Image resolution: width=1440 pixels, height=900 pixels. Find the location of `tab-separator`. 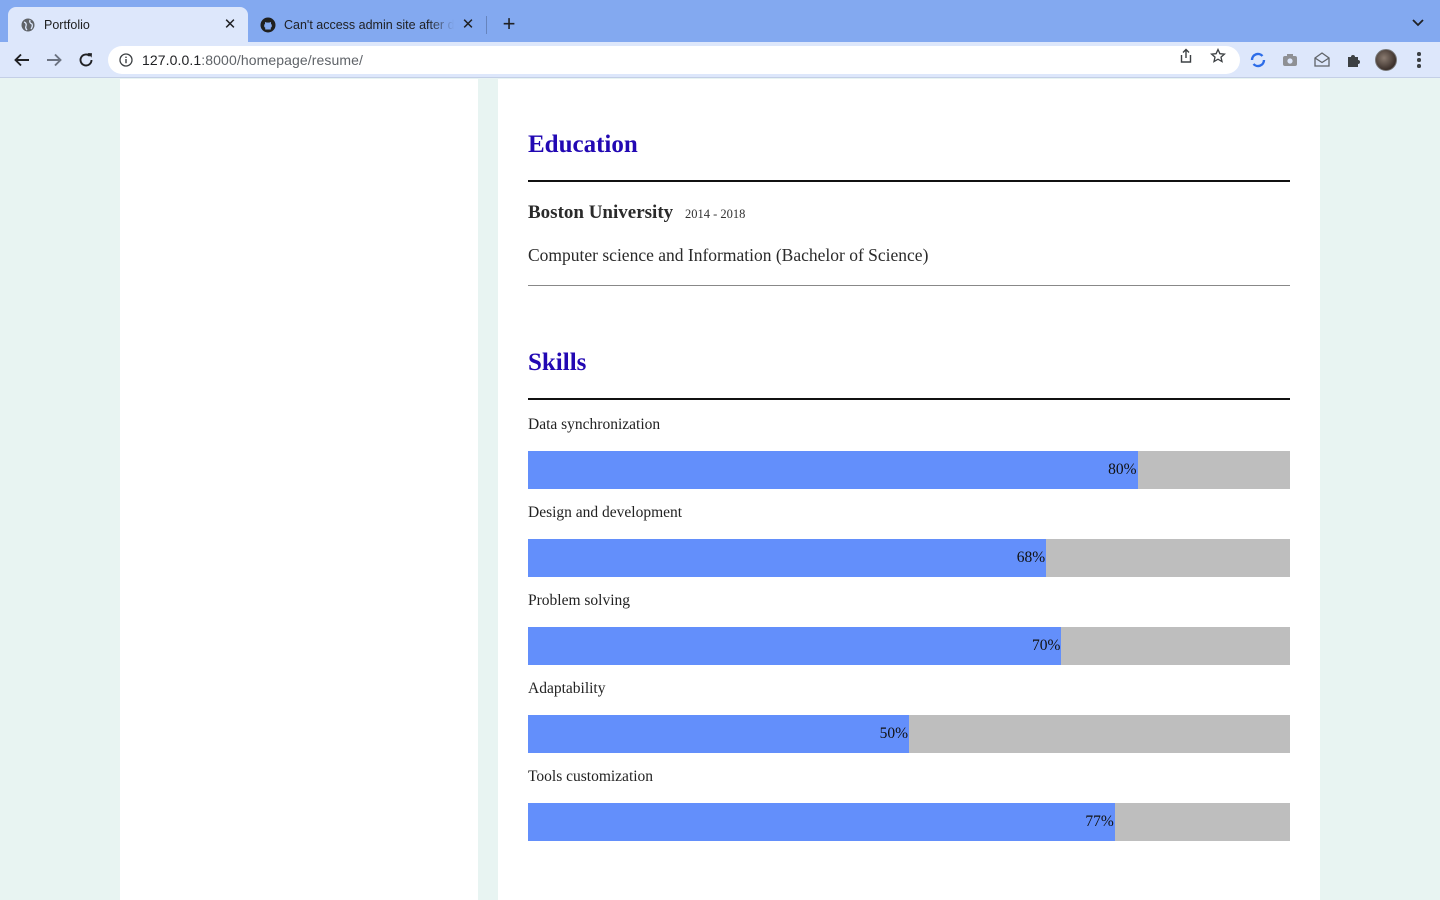

tab-separator is located at coordinates (486, 25).